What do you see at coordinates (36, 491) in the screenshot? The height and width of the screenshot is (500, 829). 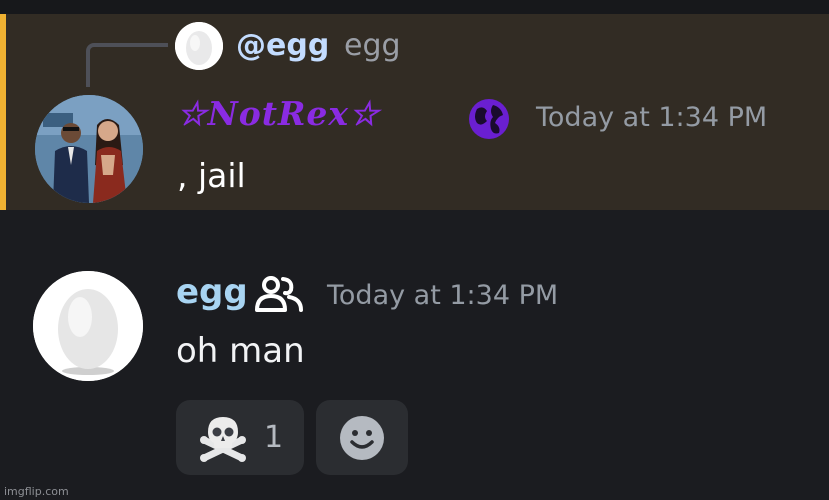 I see `watermark: imgflip.com` at bounding box center [36, 491].